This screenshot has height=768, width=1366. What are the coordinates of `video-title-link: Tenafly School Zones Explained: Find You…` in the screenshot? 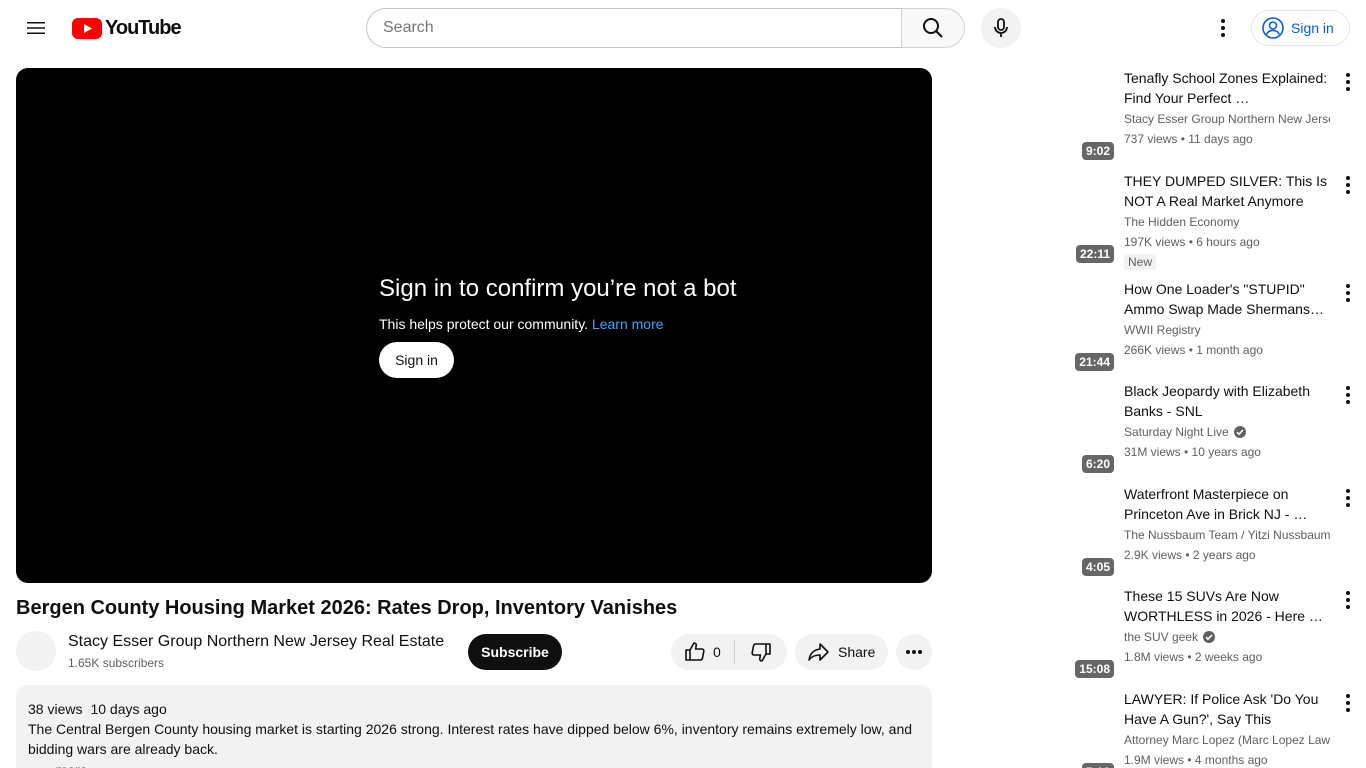 It's located at (1227, 88).